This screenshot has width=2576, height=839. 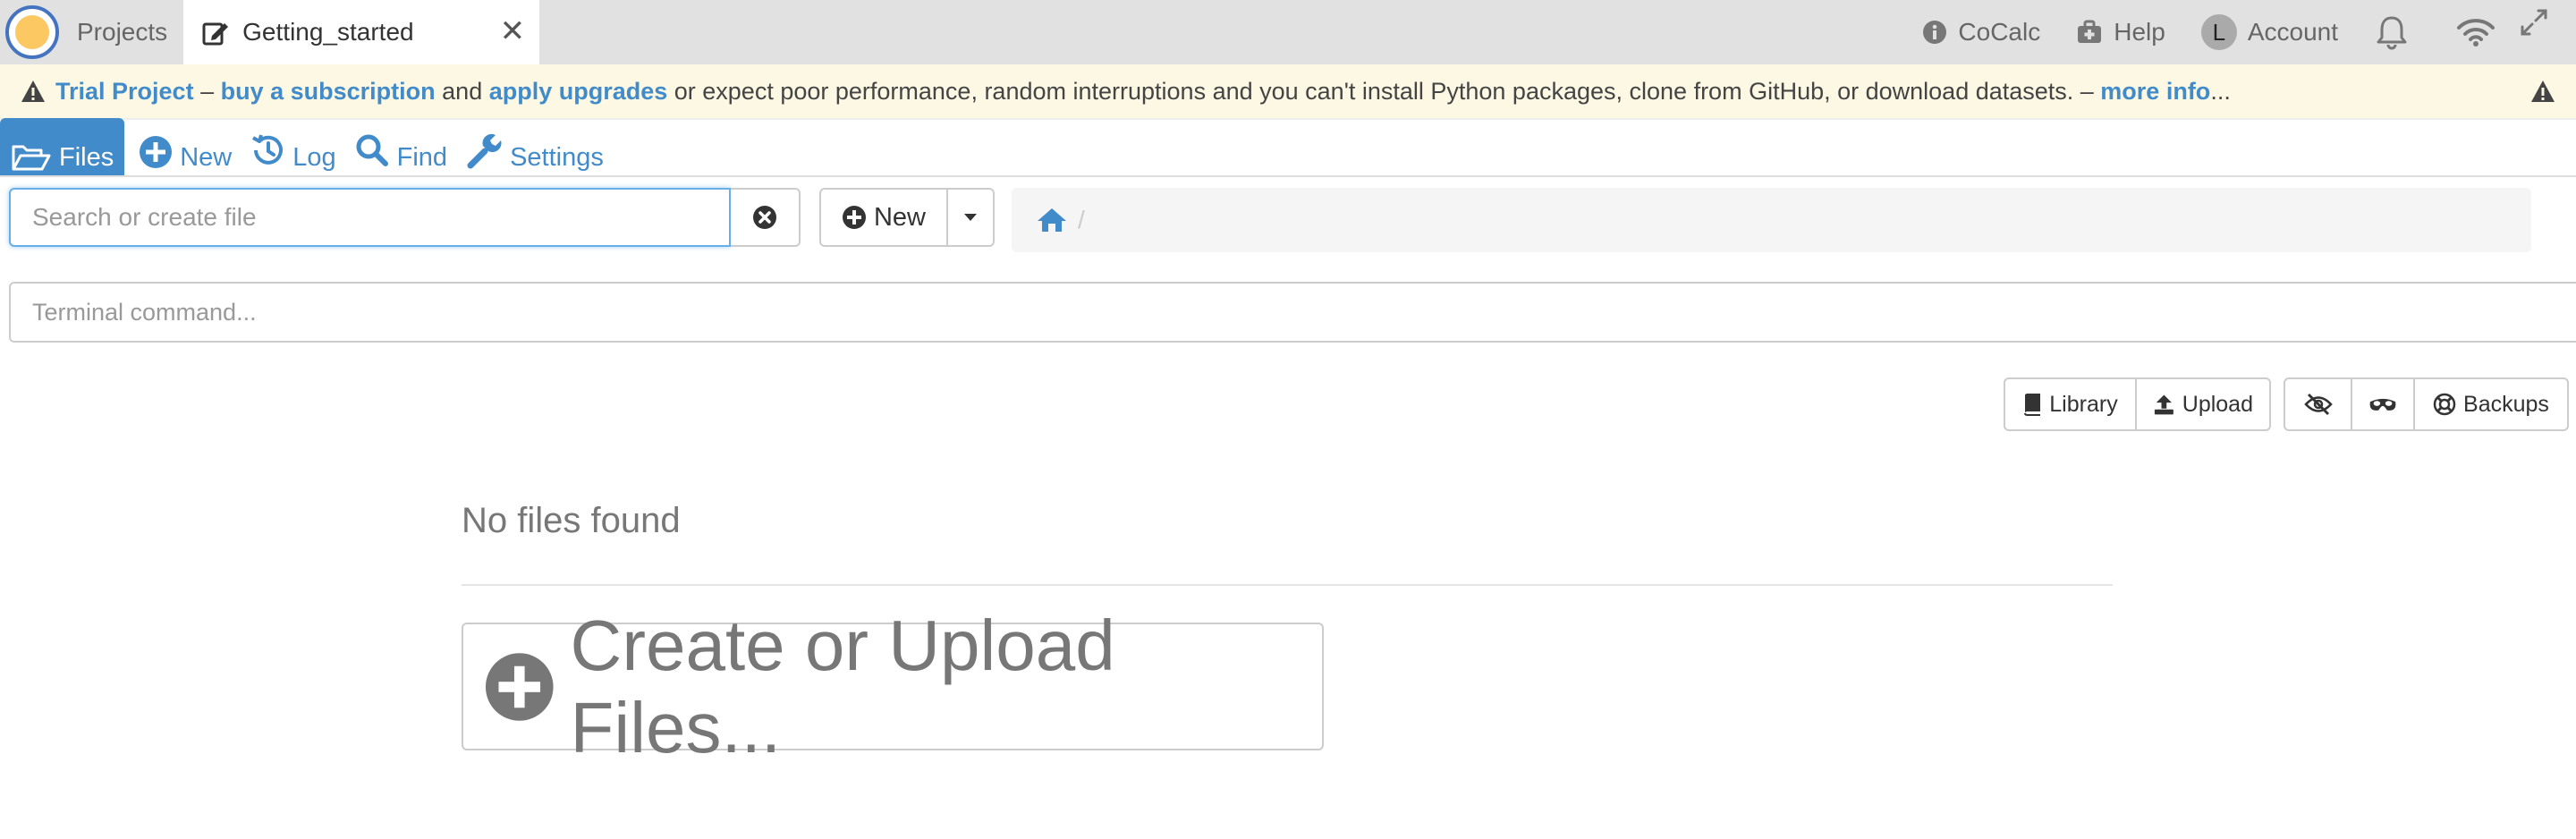 I want to click on divider, so click(x=1287, y=585).